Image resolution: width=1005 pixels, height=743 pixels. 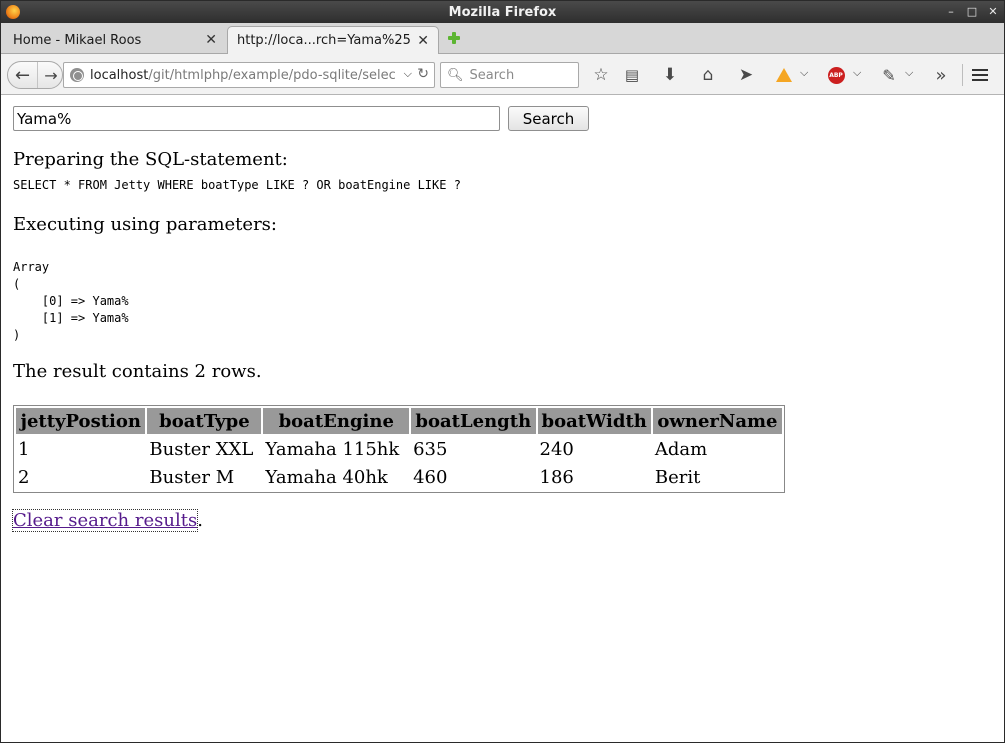 I want to click on parameters-dump: Array ( [0] => Yama% [1] => Yama% ), so click(x=71, y=301).